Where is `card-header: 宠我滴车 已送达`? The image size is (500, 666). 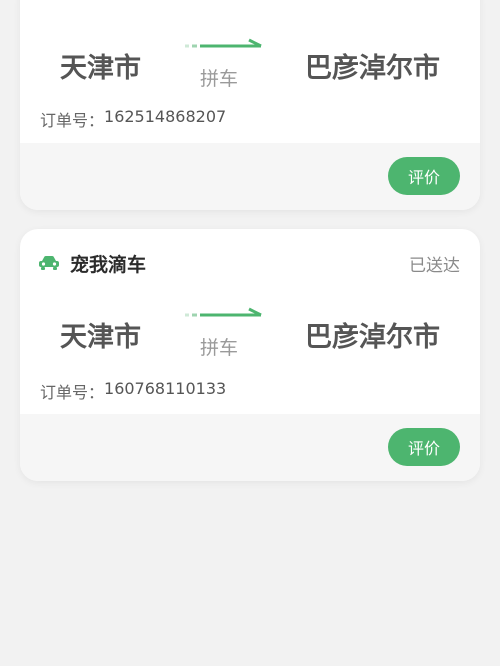 card-header: 宠我滴车 已送达 is located at coordinates (249, 263).